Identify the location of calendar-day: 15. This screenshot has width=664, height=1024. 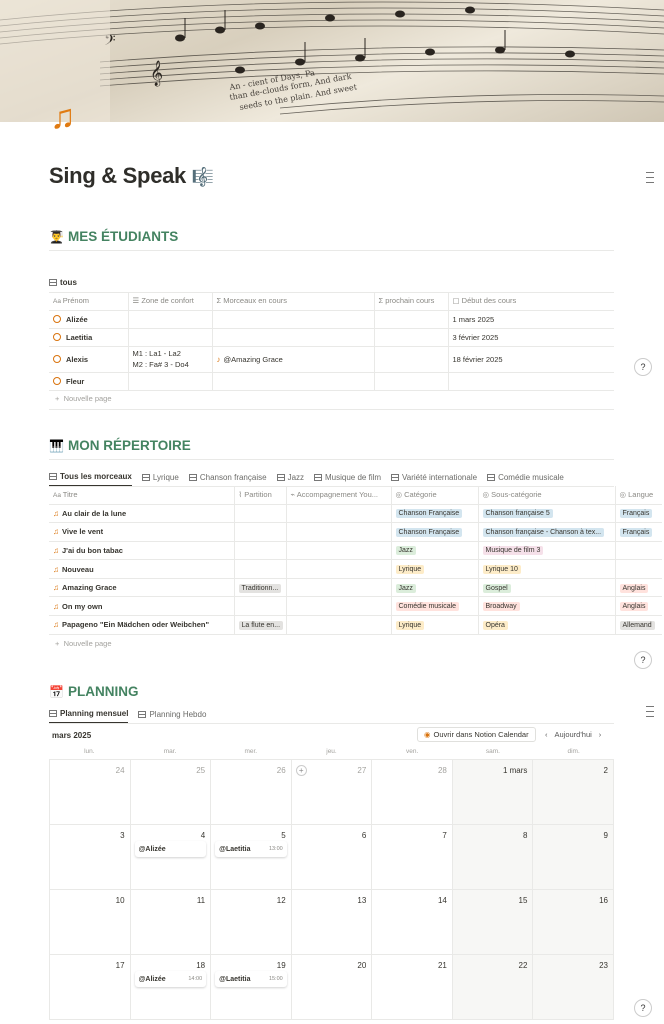
(493, 922).